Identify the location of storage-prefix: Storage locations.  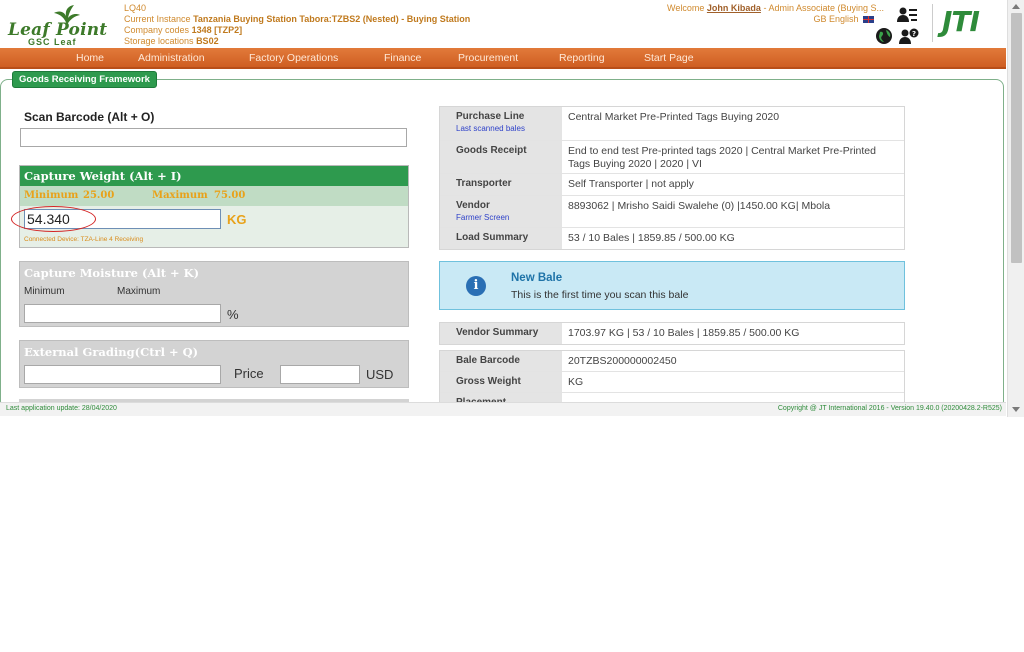
(159, 41).